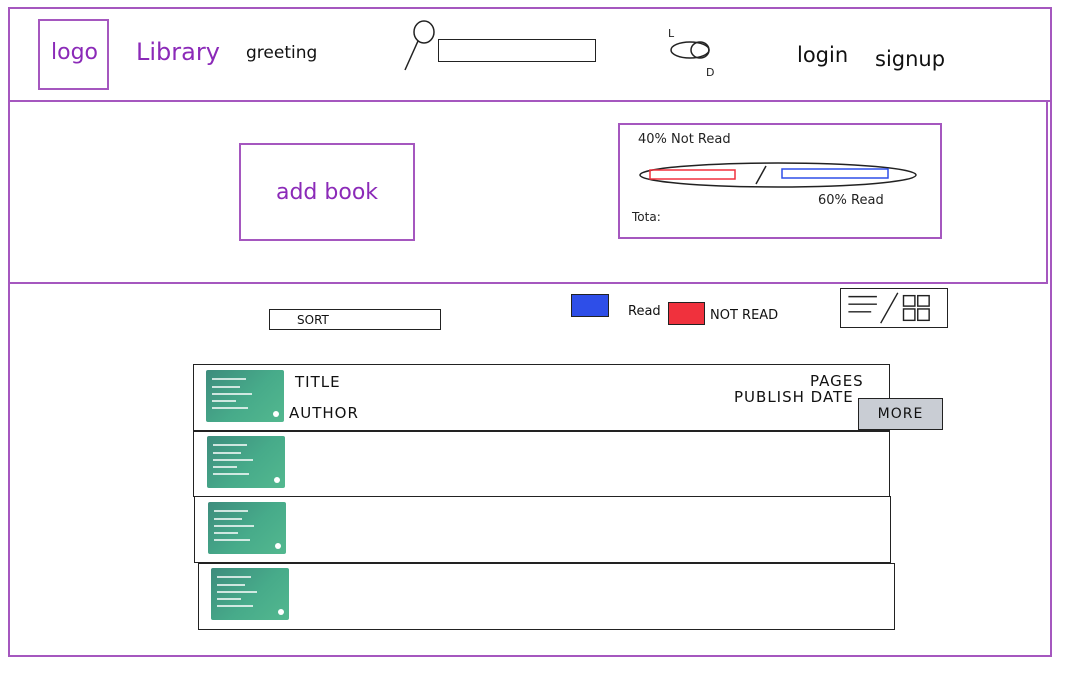  Describe the element at coordinates (900, 414) in the screenshot. I see `more-button: MORE` at that location.